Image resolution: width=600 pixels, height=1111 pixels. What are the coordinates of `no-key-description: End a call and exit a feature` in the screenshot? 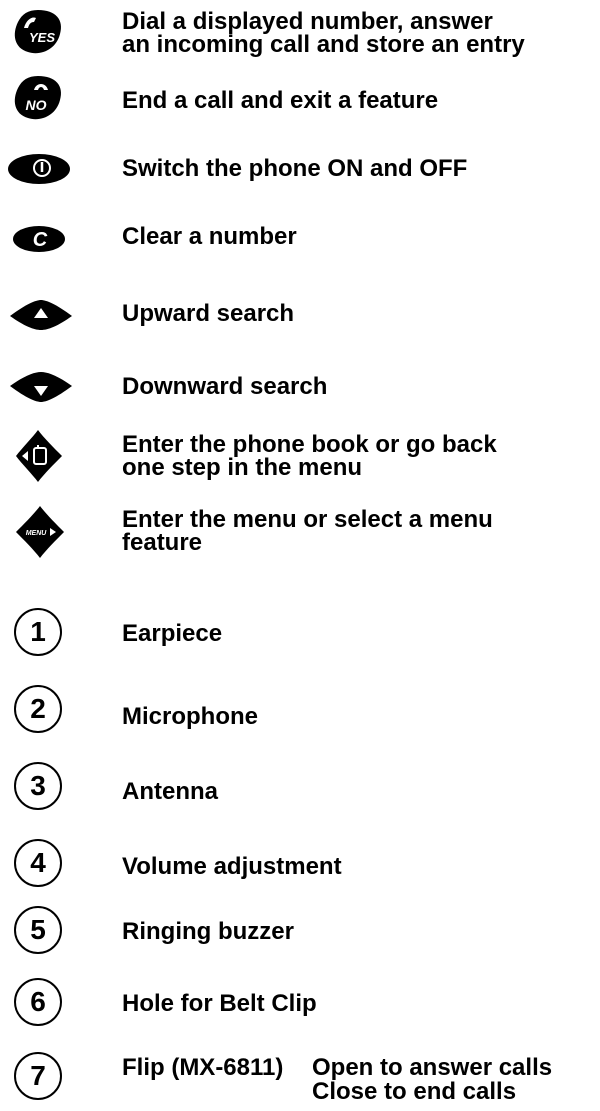 It's located at (280, 100).